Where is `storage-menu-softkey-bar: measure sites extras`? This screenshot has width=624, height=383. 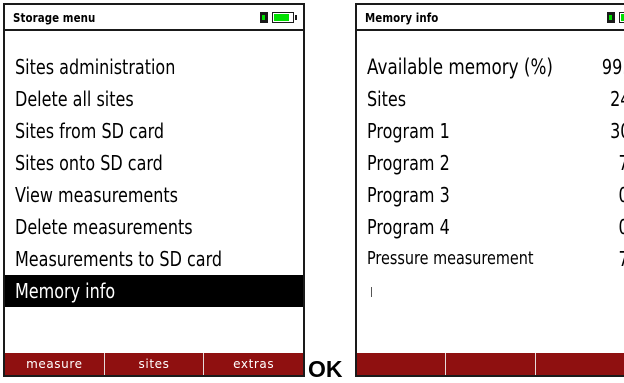 storage-menu-softkey-bar: measure sites extras is located at coordinates (154, 364).